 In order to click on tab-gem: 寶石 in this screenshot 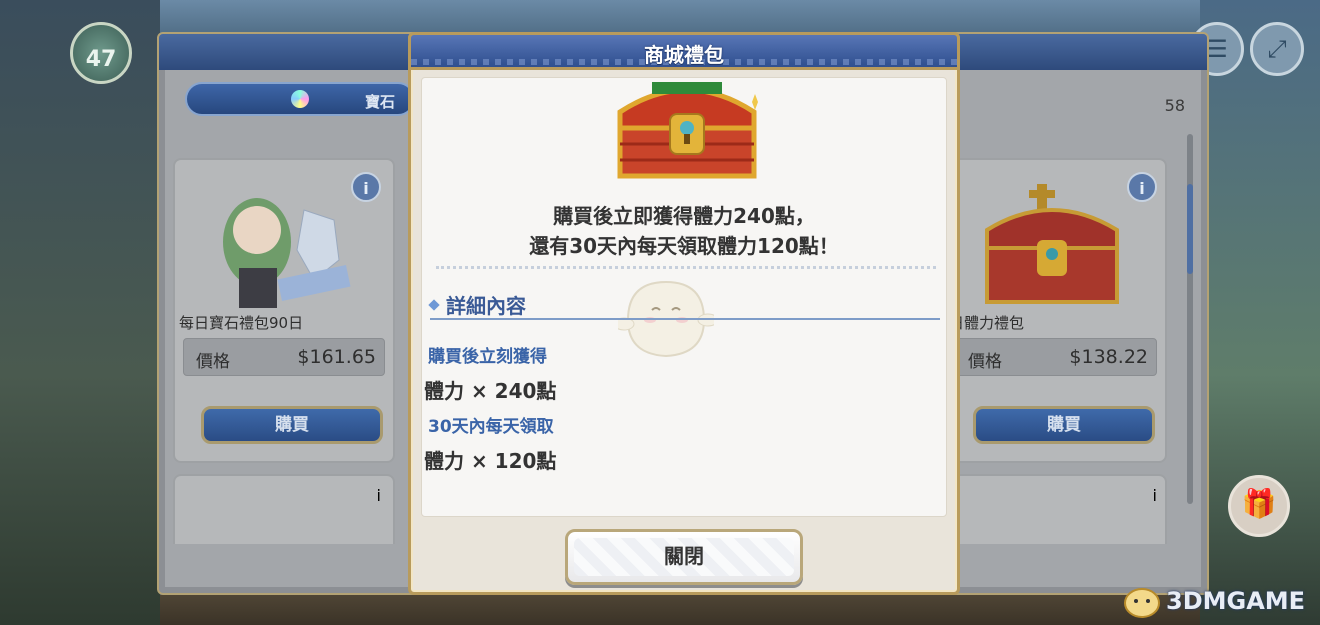, I will do `click(300, 99)`.